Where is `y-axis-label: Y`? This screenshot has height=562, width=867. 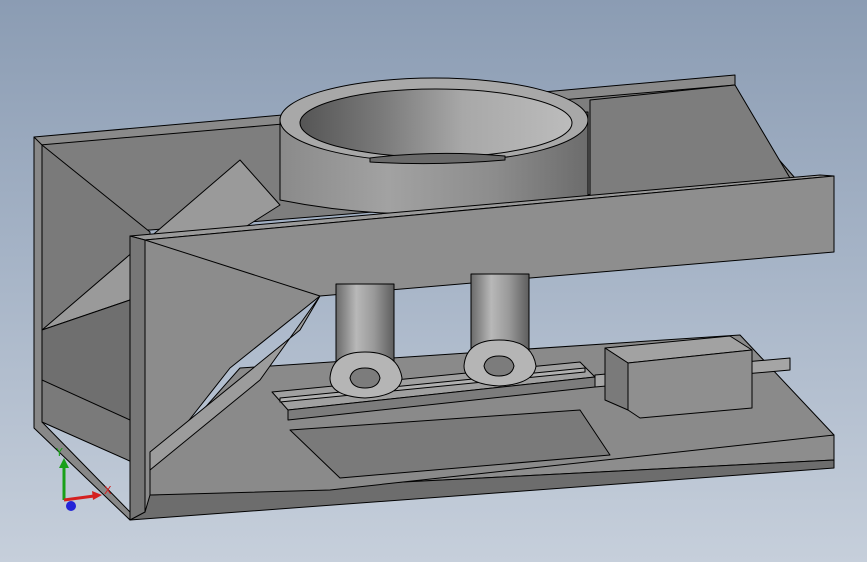 y-axis-label: Y is located at coordinates (59, 452).